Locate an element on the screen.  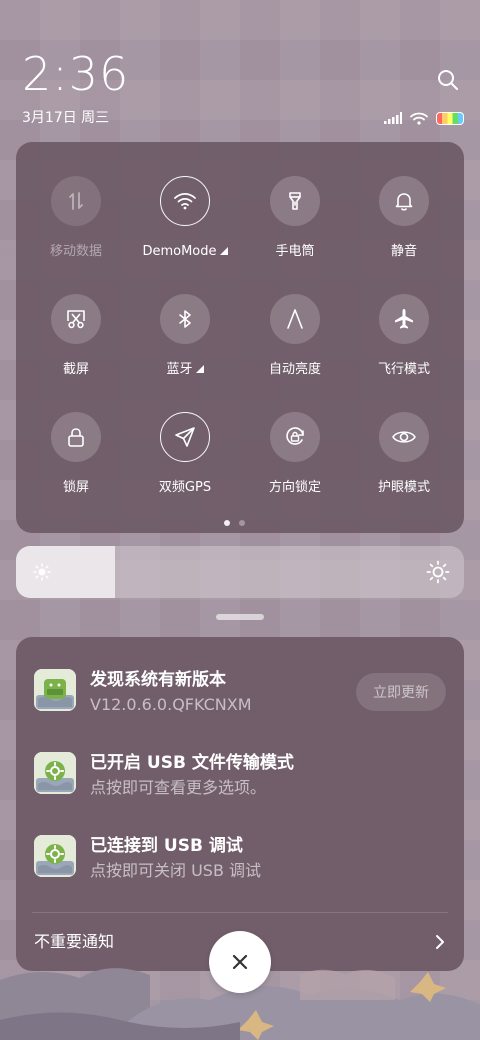
chevron-right-icon is located at coordinates (440, 942).